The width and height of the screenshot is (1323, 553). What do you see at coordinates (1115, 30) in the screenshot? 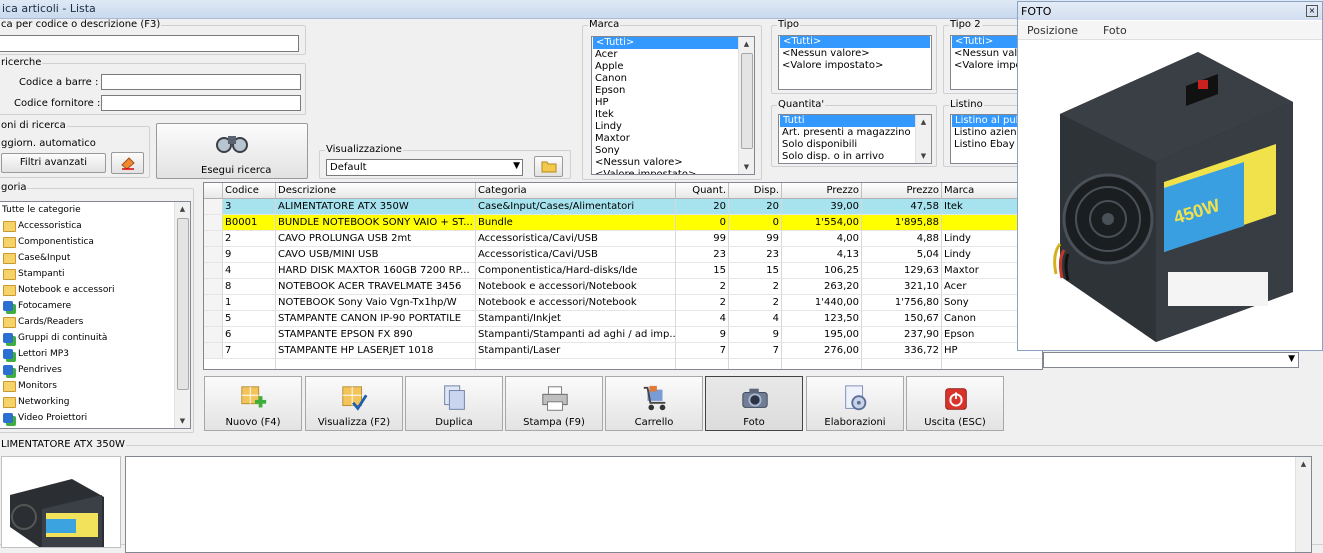
I see `foto-menu-foto: Foto` at bounding box center [1115, 30].